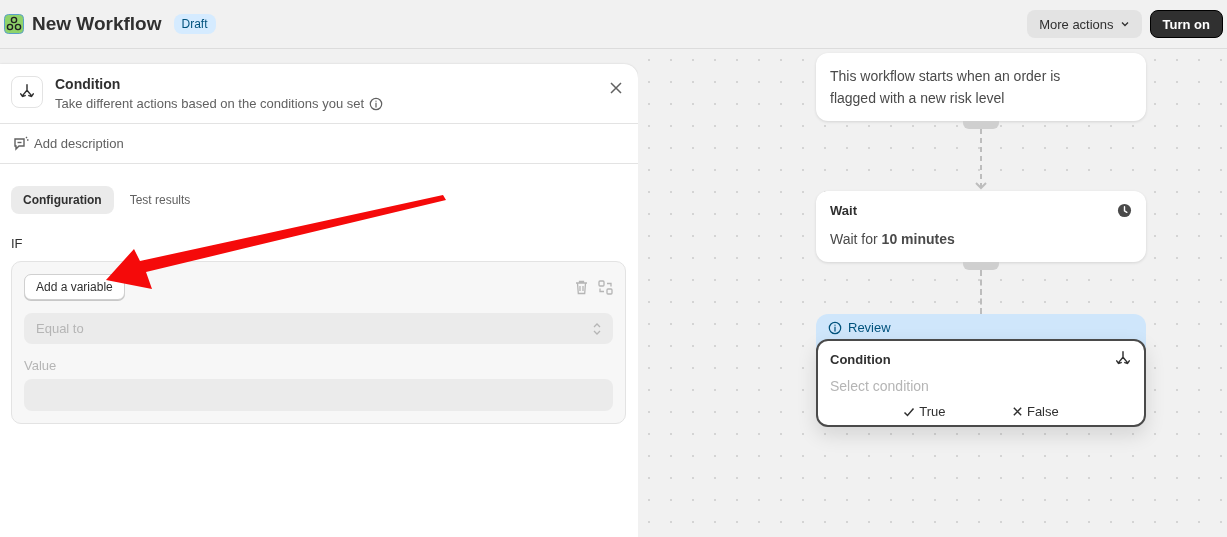 Image resolution: width=1227 pixels, height=537 pixels. What do you see at coordinates (41, 365) in the screenshot?
I see `value-label: Value` at bounding box center [41, 365].